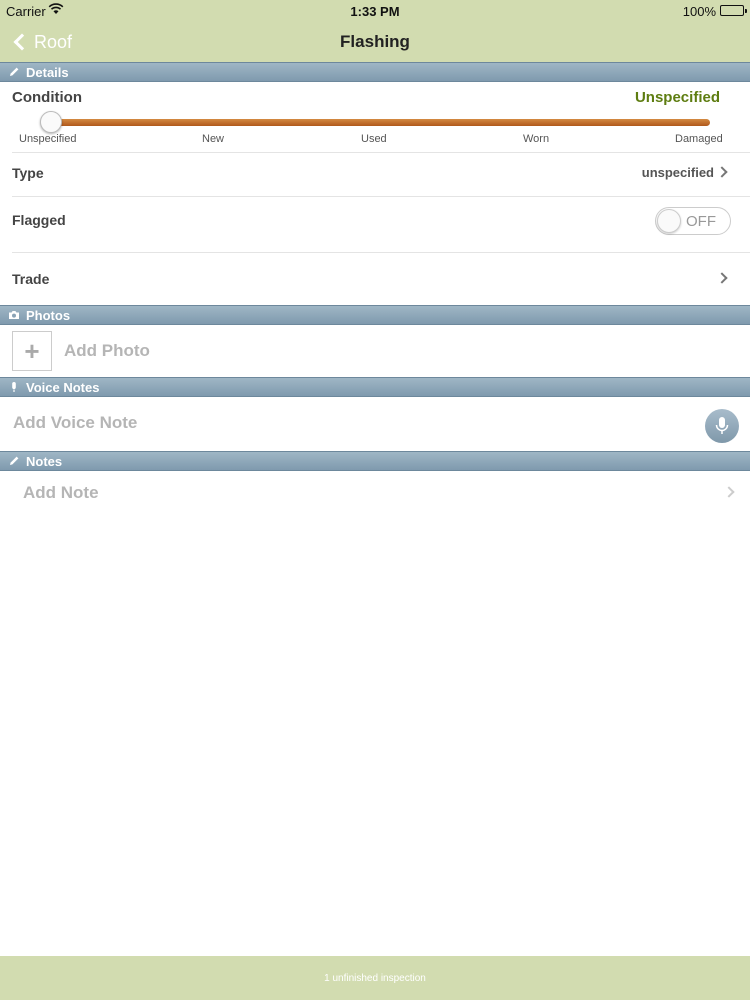 The width and height of the screenshot is (750, 1000). What do you see at coordinates (213, 139) in the screenshot?
I see `condition-tick-new: New` at bounding box center [213, 139].